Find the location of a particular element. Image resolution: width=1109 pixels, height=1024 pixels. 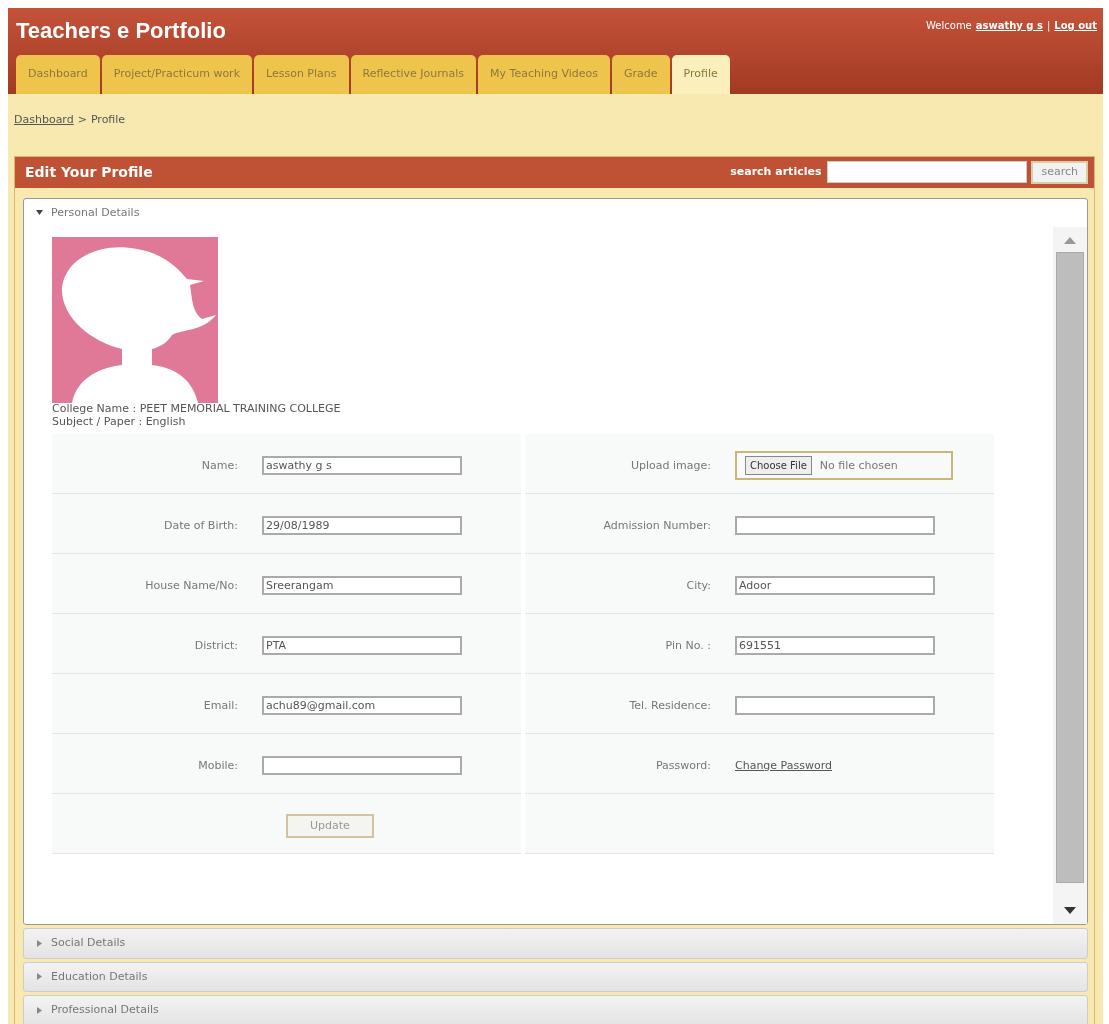

nav-tab: Reflective Journals is located at coordinates (413, 74).